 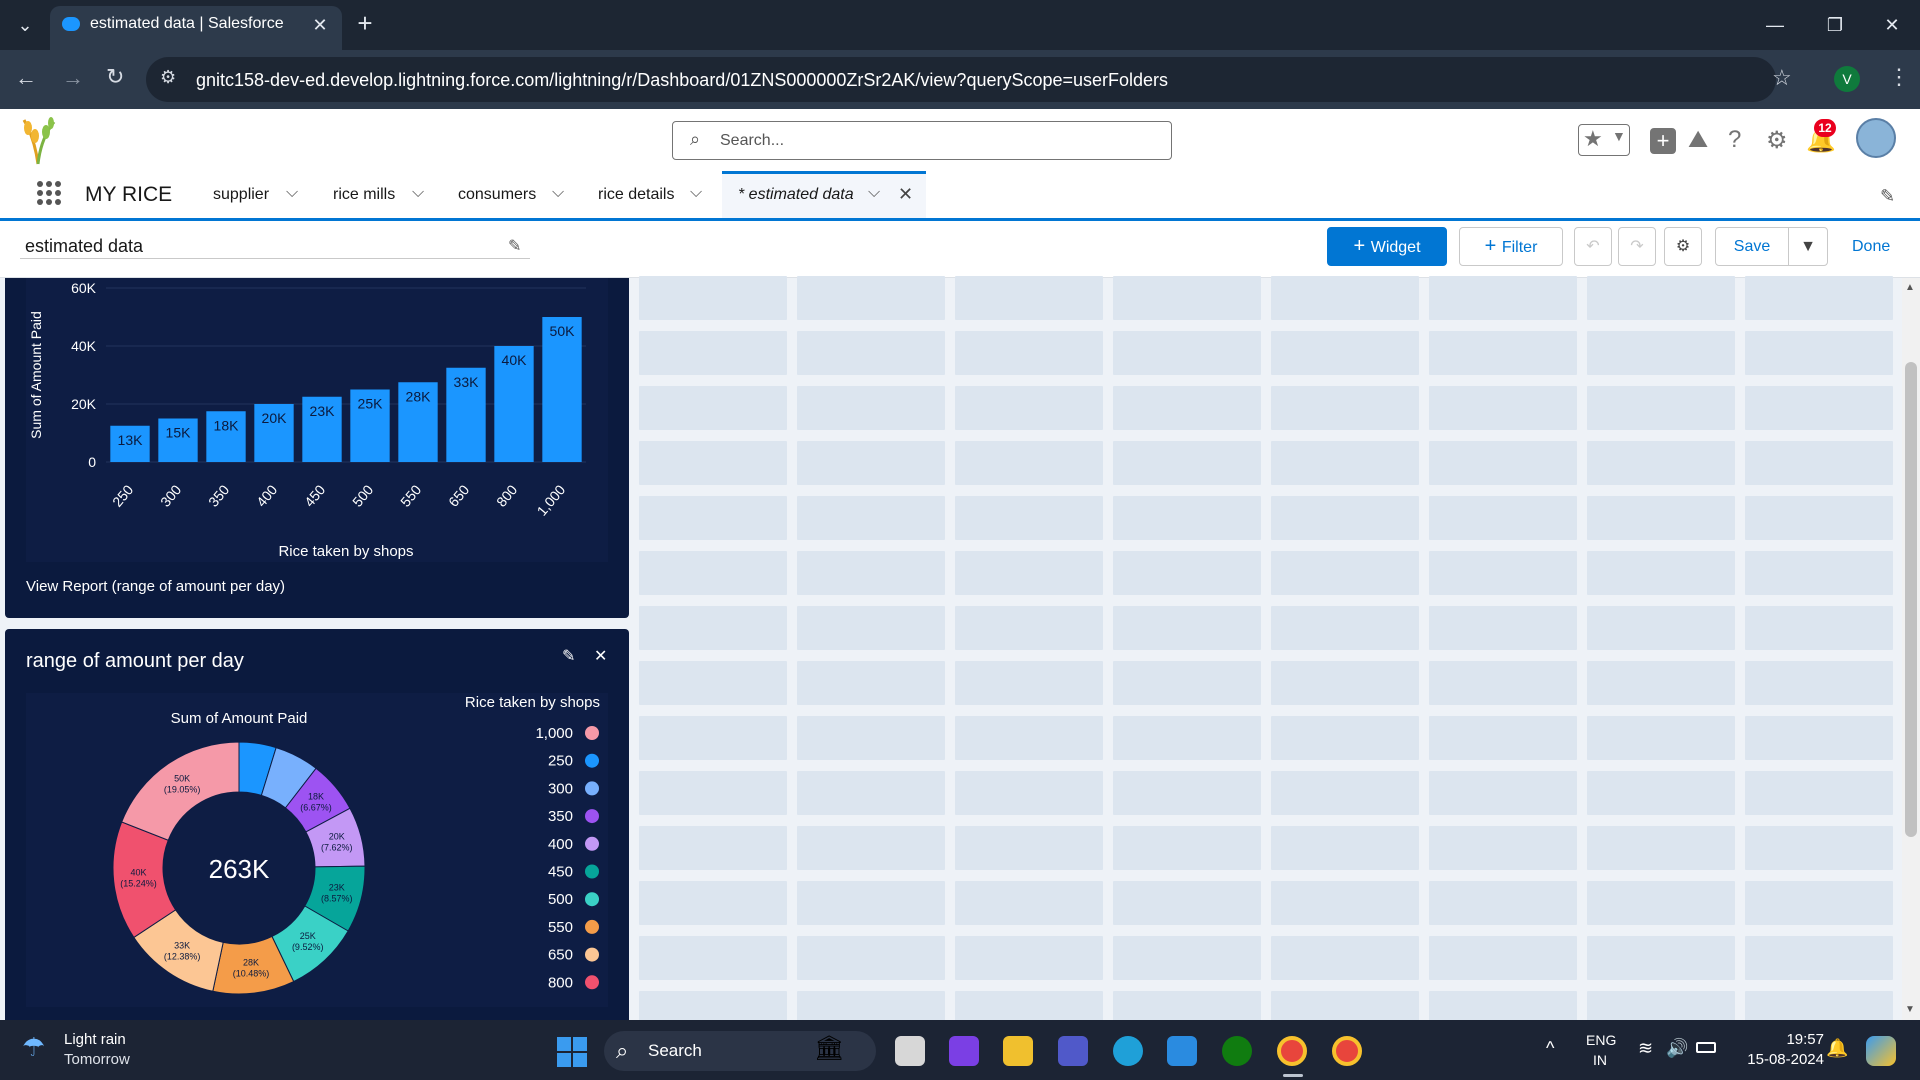 What do you see at coordinates (1128, 1051) in the screenshot?
I see `edge-icon` at bounding box center [1128, 1051].